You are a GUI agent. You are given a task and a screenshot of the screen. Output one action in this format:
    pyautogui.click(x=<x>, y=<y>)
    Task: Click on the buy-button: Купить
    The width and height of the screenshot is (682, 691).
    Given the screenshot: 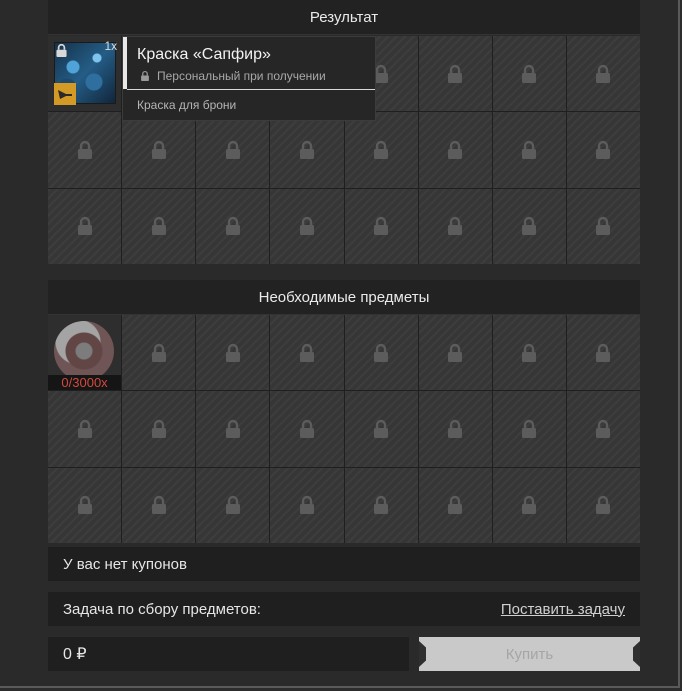 What is the action you would take?
    pyautogui.click(x=529, y=654)
    